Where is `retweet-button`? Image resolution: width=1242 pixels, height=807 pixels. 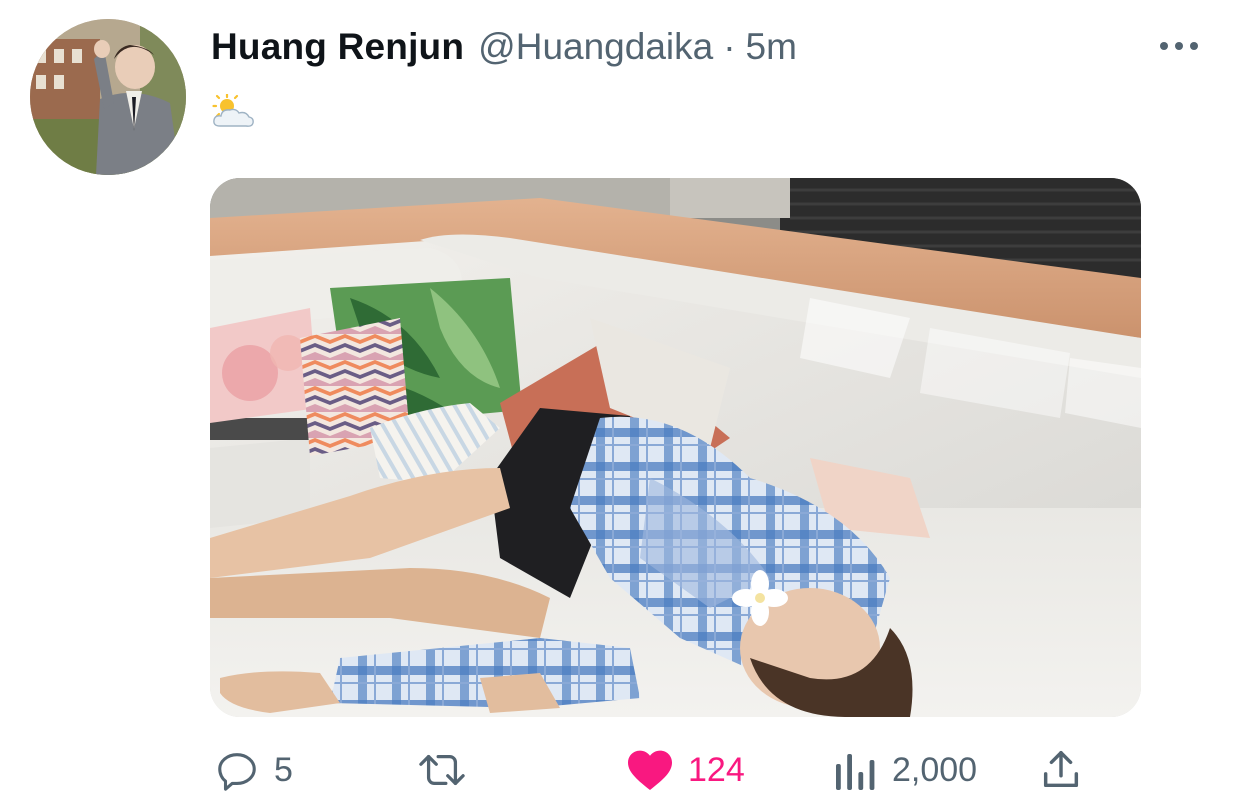
retweet-button is located at coordinates (449, 770).